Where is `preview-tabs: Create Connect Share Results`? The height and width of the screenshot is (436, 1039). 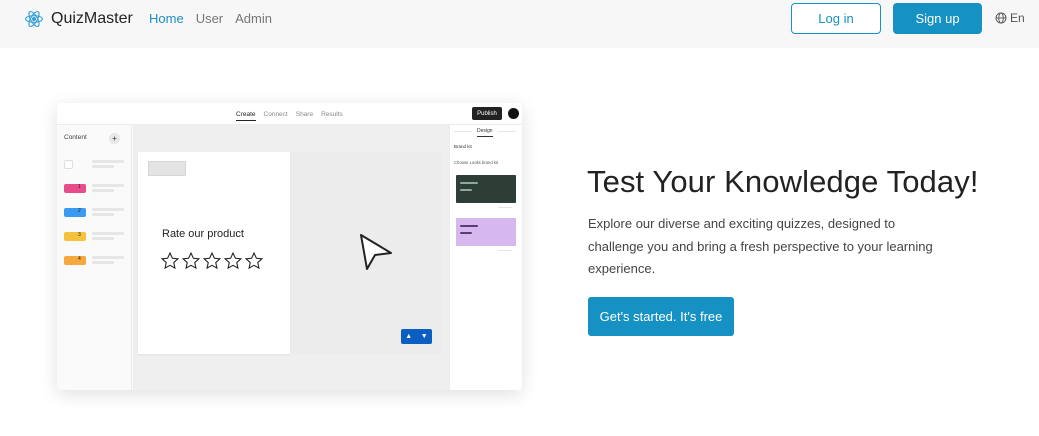
preview-tabs: Create Connect Share Results is located at coordinates (289, 116).